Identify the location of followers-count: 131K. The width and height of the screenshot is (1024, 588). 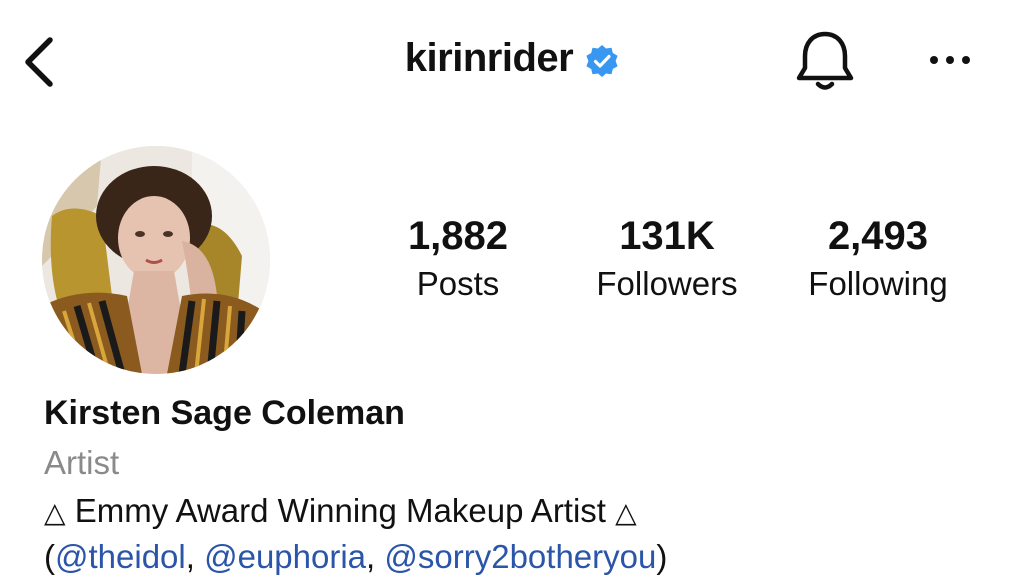
(667, 236).